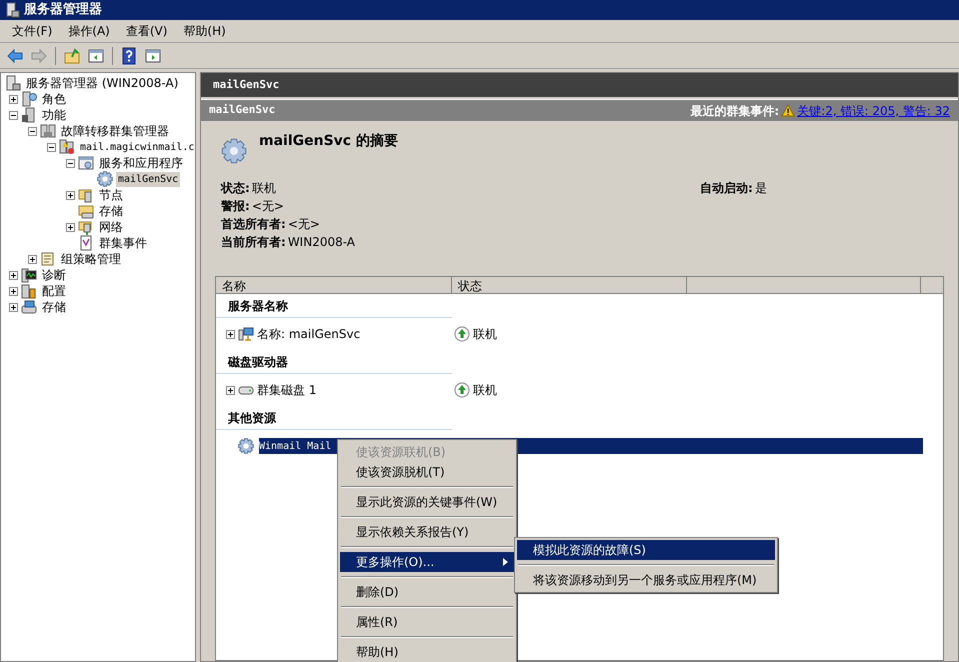 The image size is (959, 662). What do you see at coordinates (246, 84) in the screenshot?
I see `pane-title: mailGenSvc` at bounding box center [246, 84].